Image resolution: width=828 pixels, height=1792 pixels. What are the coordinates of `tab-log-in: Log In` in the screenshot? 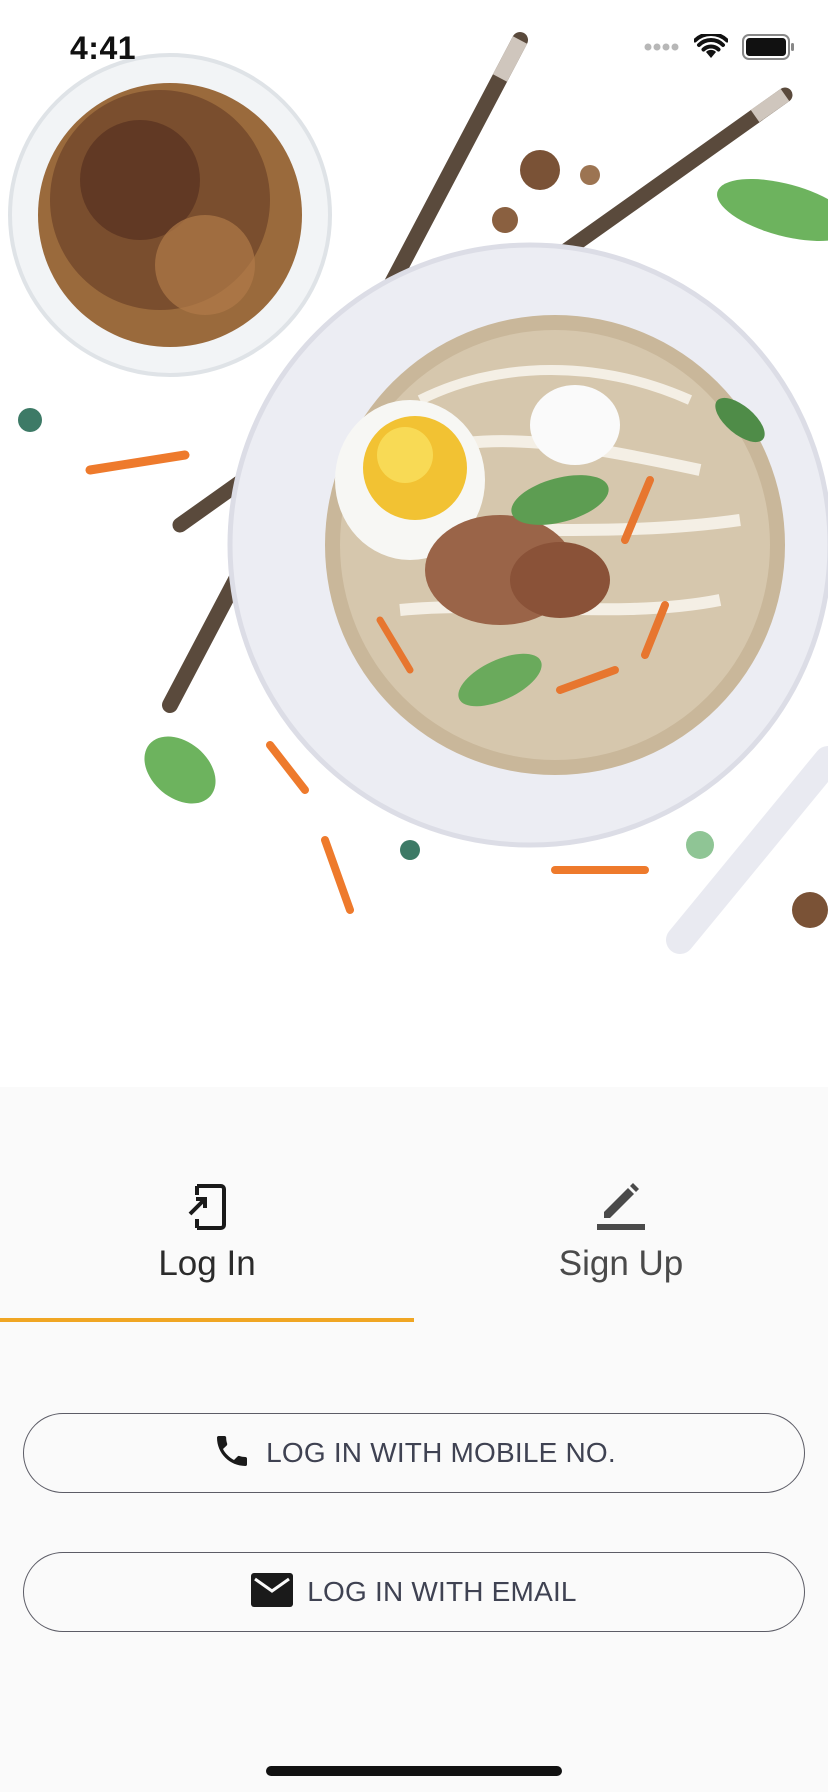 It's located at (207, 1252).